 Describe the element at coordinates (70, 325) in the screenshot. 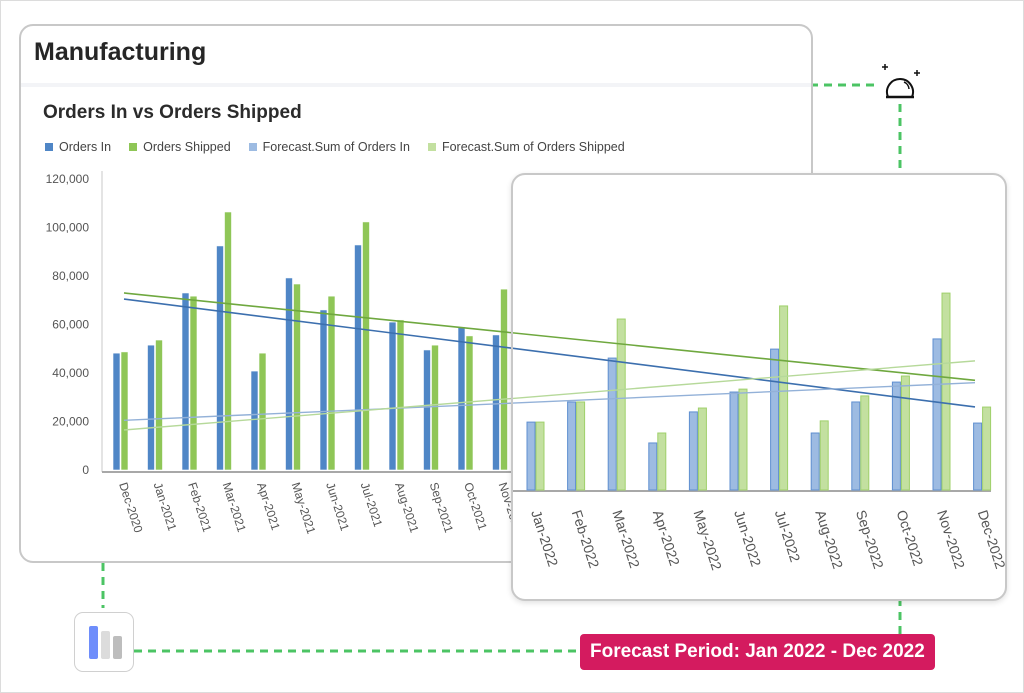

I see `y-tick-label: 60,000` at that location.